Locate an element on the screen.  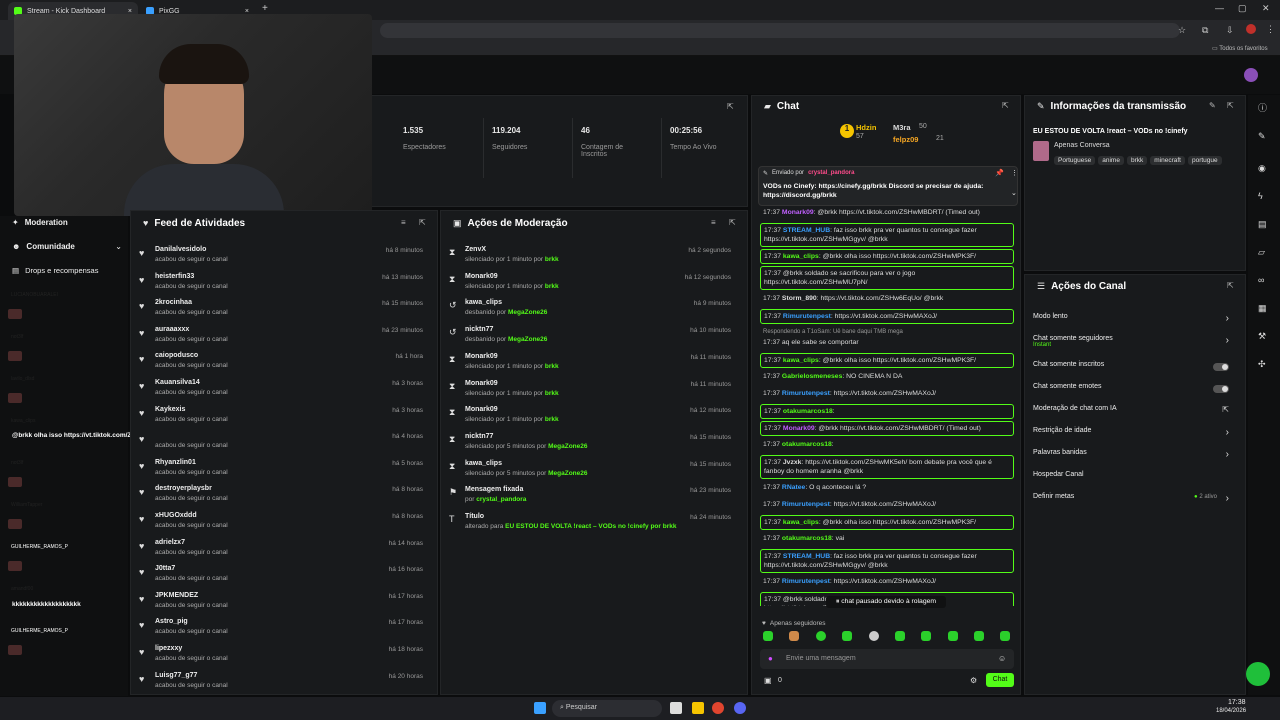
channel-action-row: Hospedar Canal is located at coordinates (1136, 481).